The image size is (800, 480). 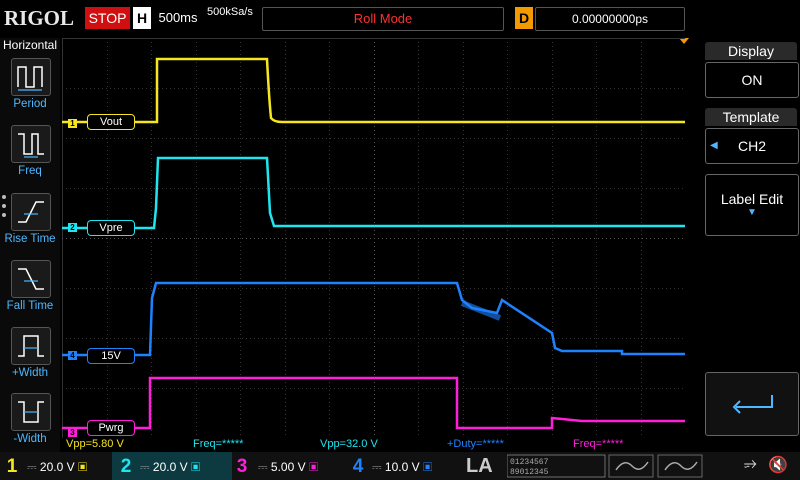 What do you see at coordinates (479, 466) in the screenshot?
I see `logic-analyzer-label: LA` at bounding box center [479, 466].